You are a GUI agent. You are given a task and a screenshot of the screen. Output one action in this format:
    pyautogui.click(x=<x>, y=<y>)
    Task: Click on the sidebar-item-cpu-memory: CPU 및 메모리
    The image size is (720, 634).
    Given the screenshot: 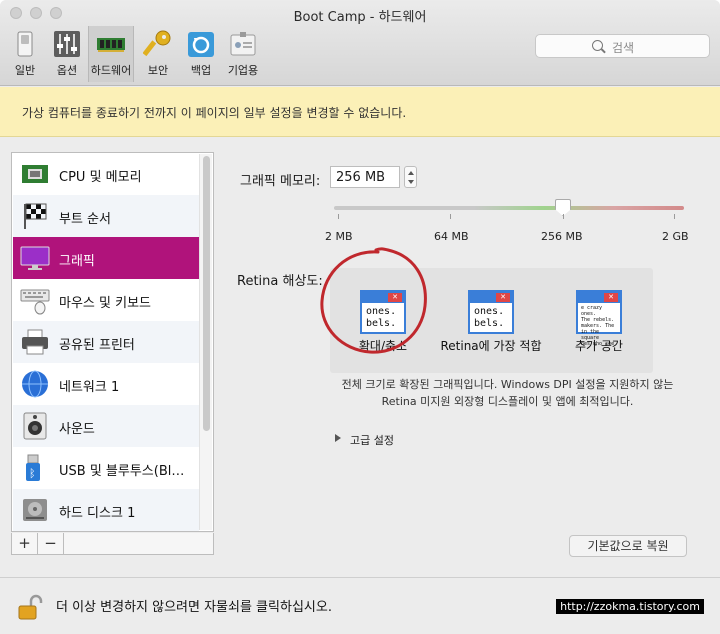 What is the action you would take?
    pyautogui.click(x=106, y=174)
    